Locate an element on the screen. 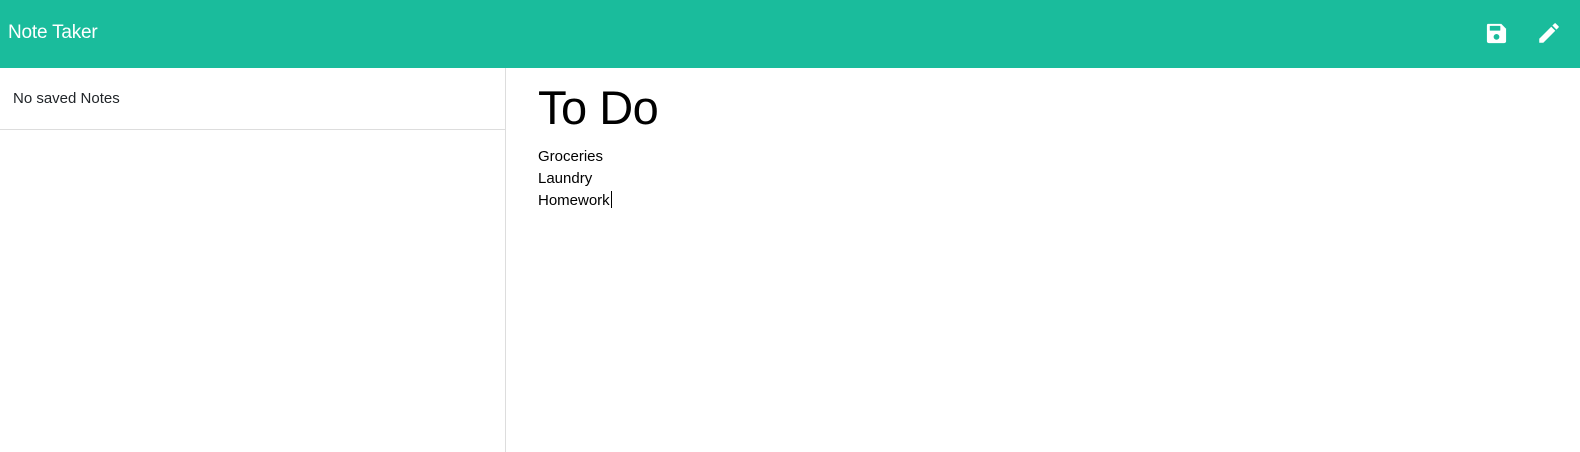 The height and width of the screenshot is (452, 1580). pencil-icon is located at coordinates (1549, 33).